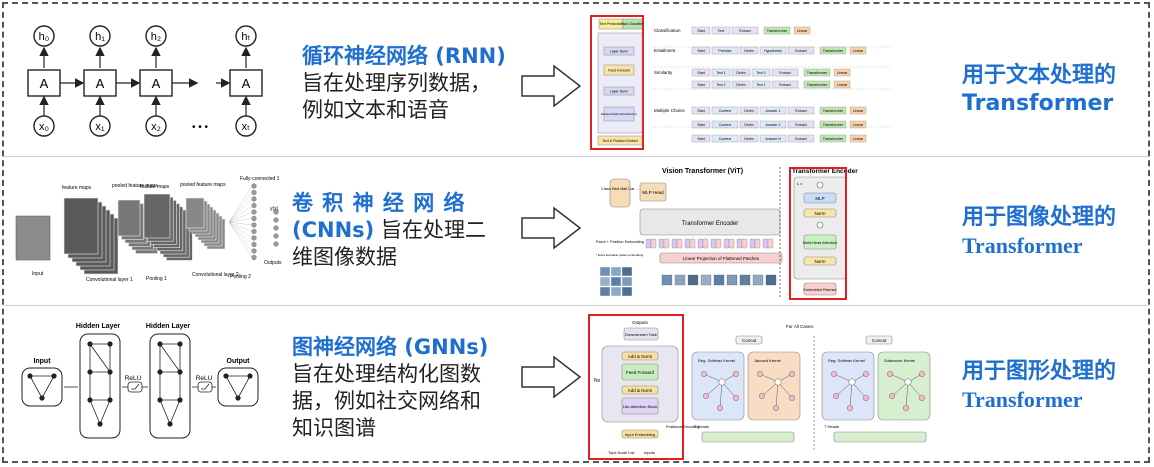 The height and width of the screenshot is (467, 1154). I want to click on gnn-arrow-icon, so click(551, 377).